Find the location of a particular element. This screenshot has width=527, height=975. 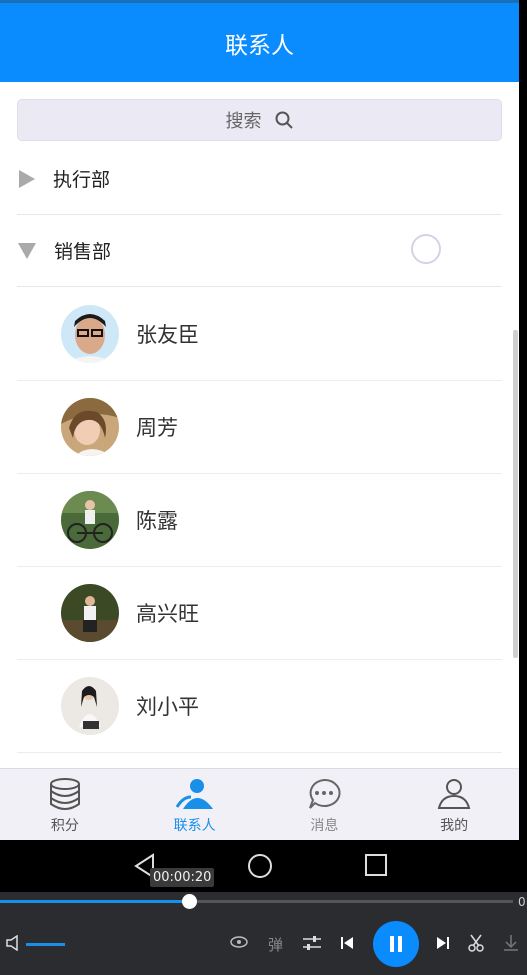

contact-row: 张友臣 is located at coordinates (259, 334).